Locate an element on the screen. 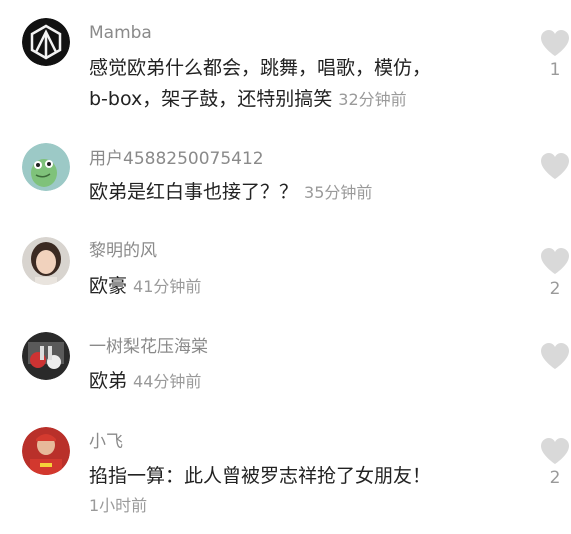 Image resolution: width=571 pixels, height=534 pixels. comment-body: 掐指一算：此人曾被罗志祥抢了女朋友！ is located at coordinates (260, 476).